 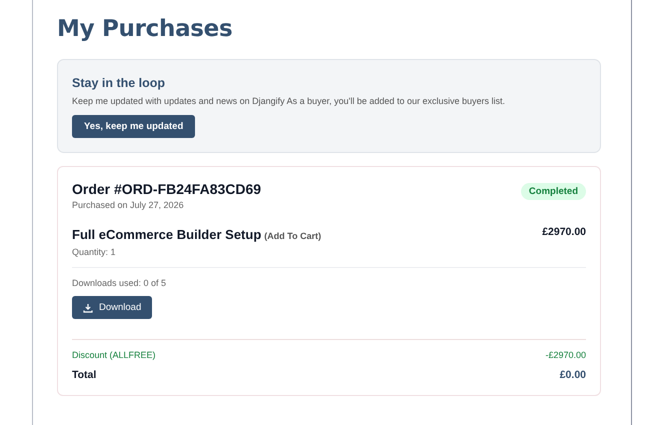 I want to click on total-amount: £0.00, so click(x=573, y=375).